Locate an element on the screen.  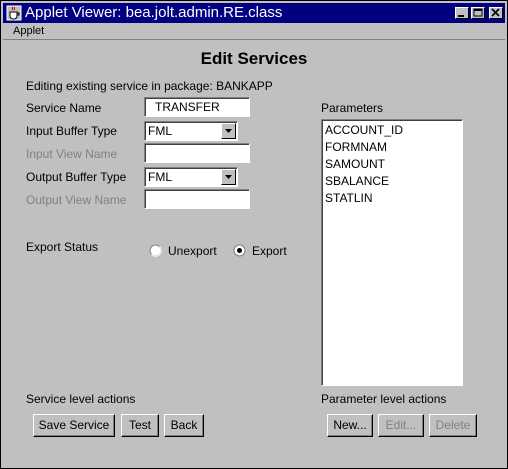
menu-bar: Applet is located at coordinates (254, 31).